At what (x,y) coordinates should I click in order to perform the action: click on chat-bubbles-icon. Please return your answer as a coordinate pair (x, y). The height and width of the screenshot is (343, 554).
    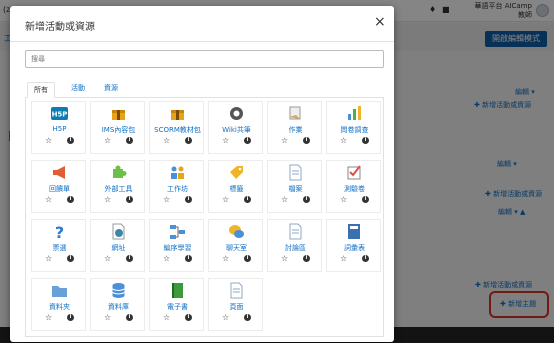
    Looking at the image, I should click on (236, 231).